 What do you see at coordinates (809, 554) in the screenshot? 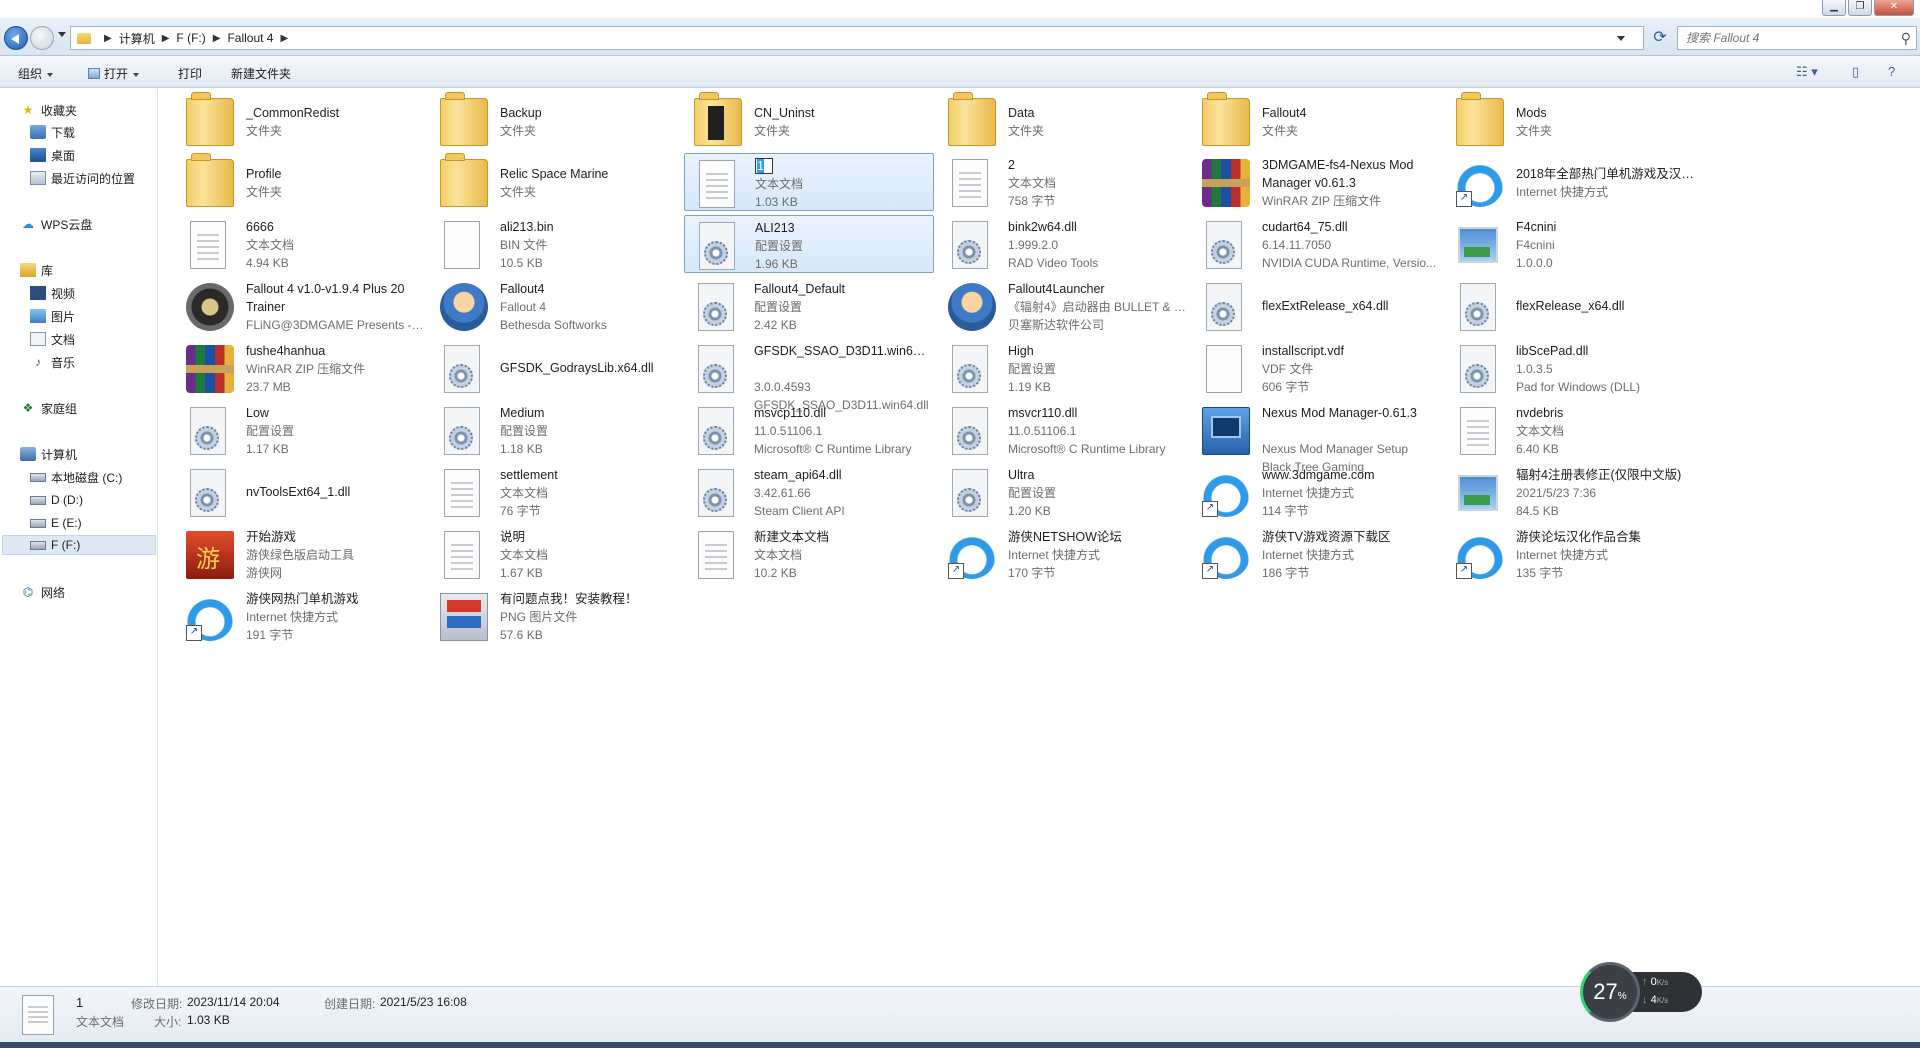
I see `file-item: 新建文本文档 文本文档 10.2 KB` at bounding box center [809, 554].